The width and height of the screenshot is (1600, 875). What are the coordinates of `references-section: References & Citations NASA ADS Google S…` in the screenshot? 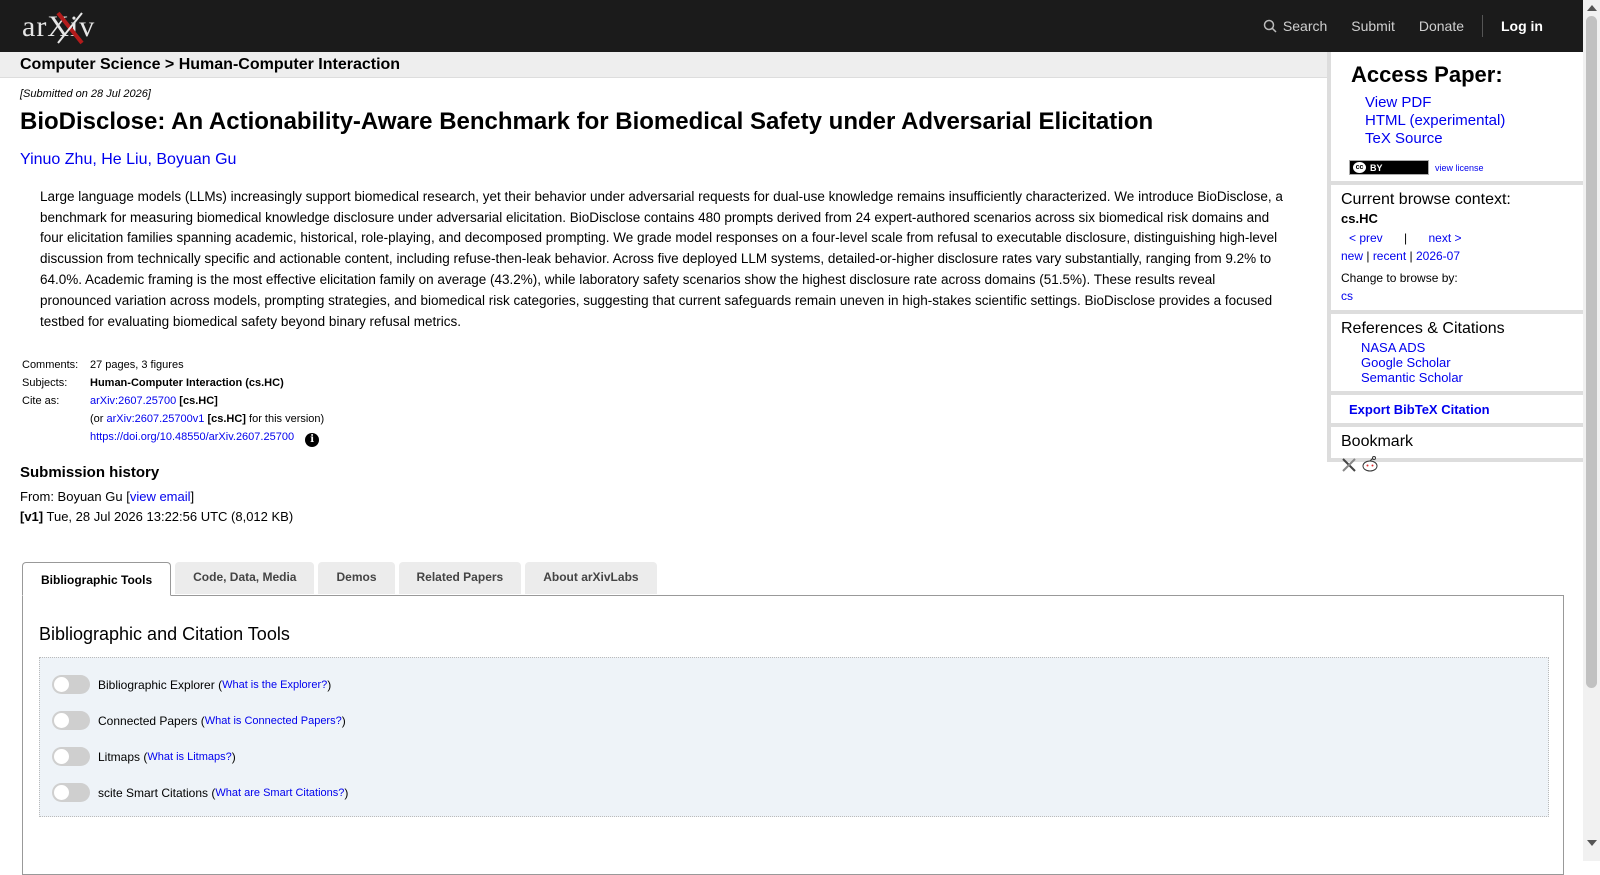 It's located at (1457, 357).